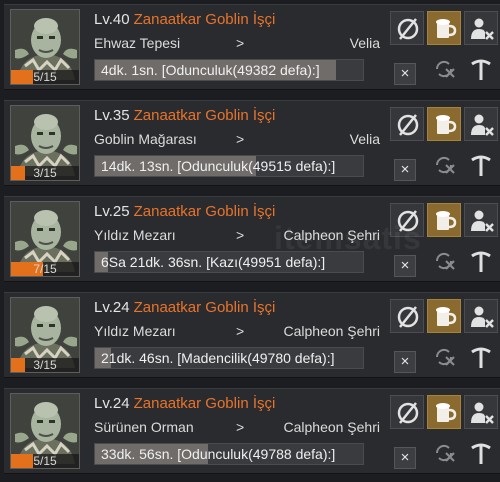 The height and width of the screenshot is (482, 500). I want to click on task-progress-bar: 33dk. 56sn. [Odunculuk(49788 defa):], so click(229, 454).